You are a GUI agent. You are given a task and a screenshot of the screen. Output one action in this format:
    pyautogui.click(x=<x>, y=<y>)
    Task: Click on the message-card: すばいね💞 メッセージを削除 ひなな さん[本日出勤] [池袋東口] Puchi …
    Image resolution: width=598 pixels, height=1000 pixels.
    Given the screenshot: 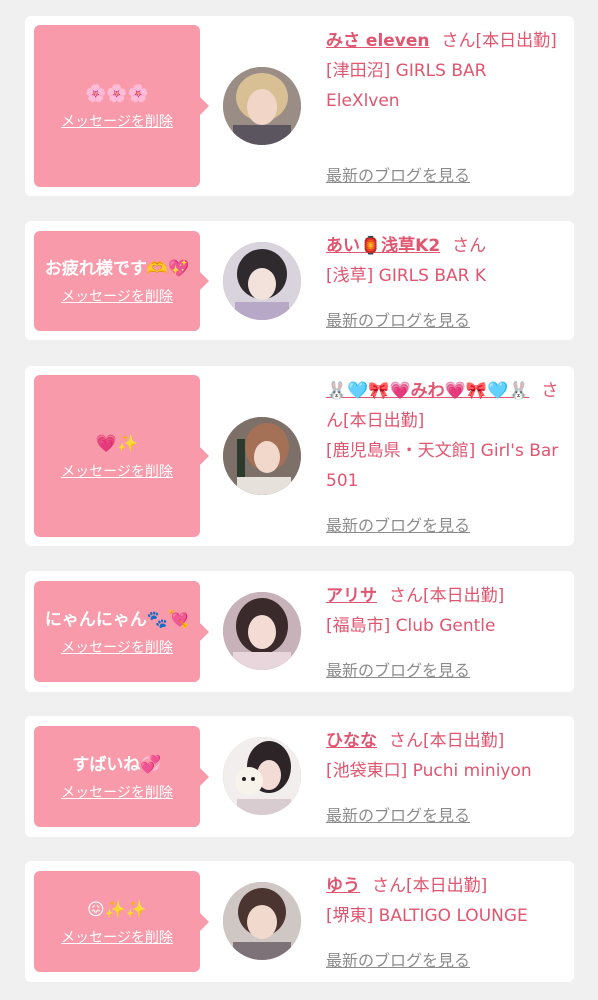 What is the action you would take?
    pyautogui.click(x=299, y=776)
    